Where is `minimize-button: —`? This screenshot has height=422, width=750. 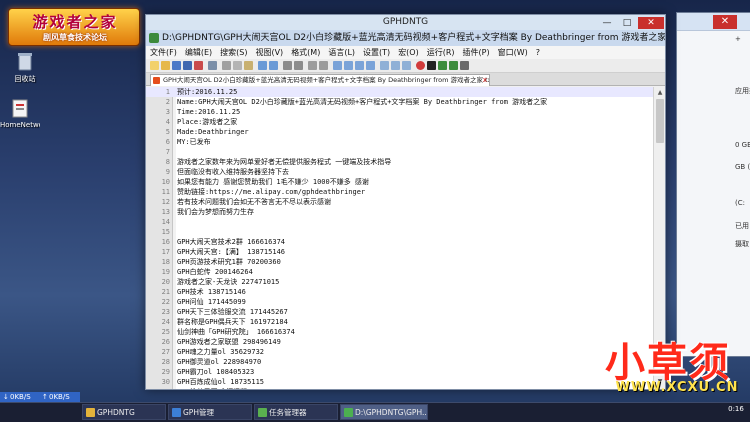 minimize-button: — is located at coordinates (607, 23).